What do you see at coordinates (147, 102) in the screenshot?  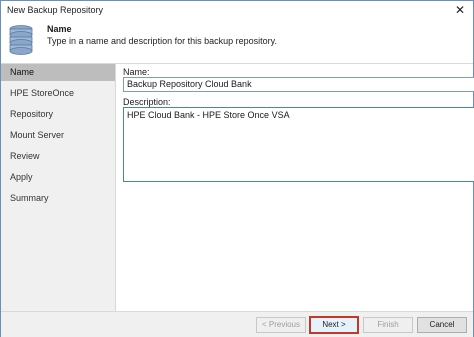 I see `description-label: Description:` at bounding box center [147, 102].